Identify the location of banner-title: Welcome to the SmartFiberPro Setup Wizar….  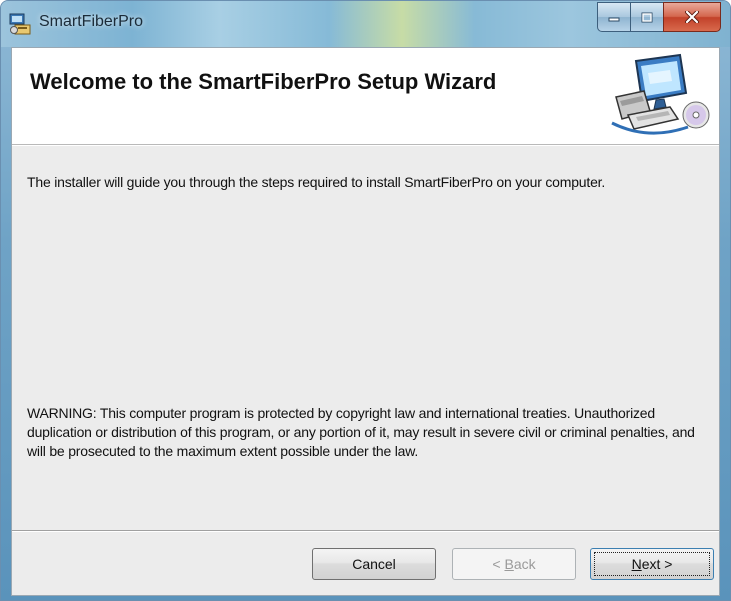
(263, 81).